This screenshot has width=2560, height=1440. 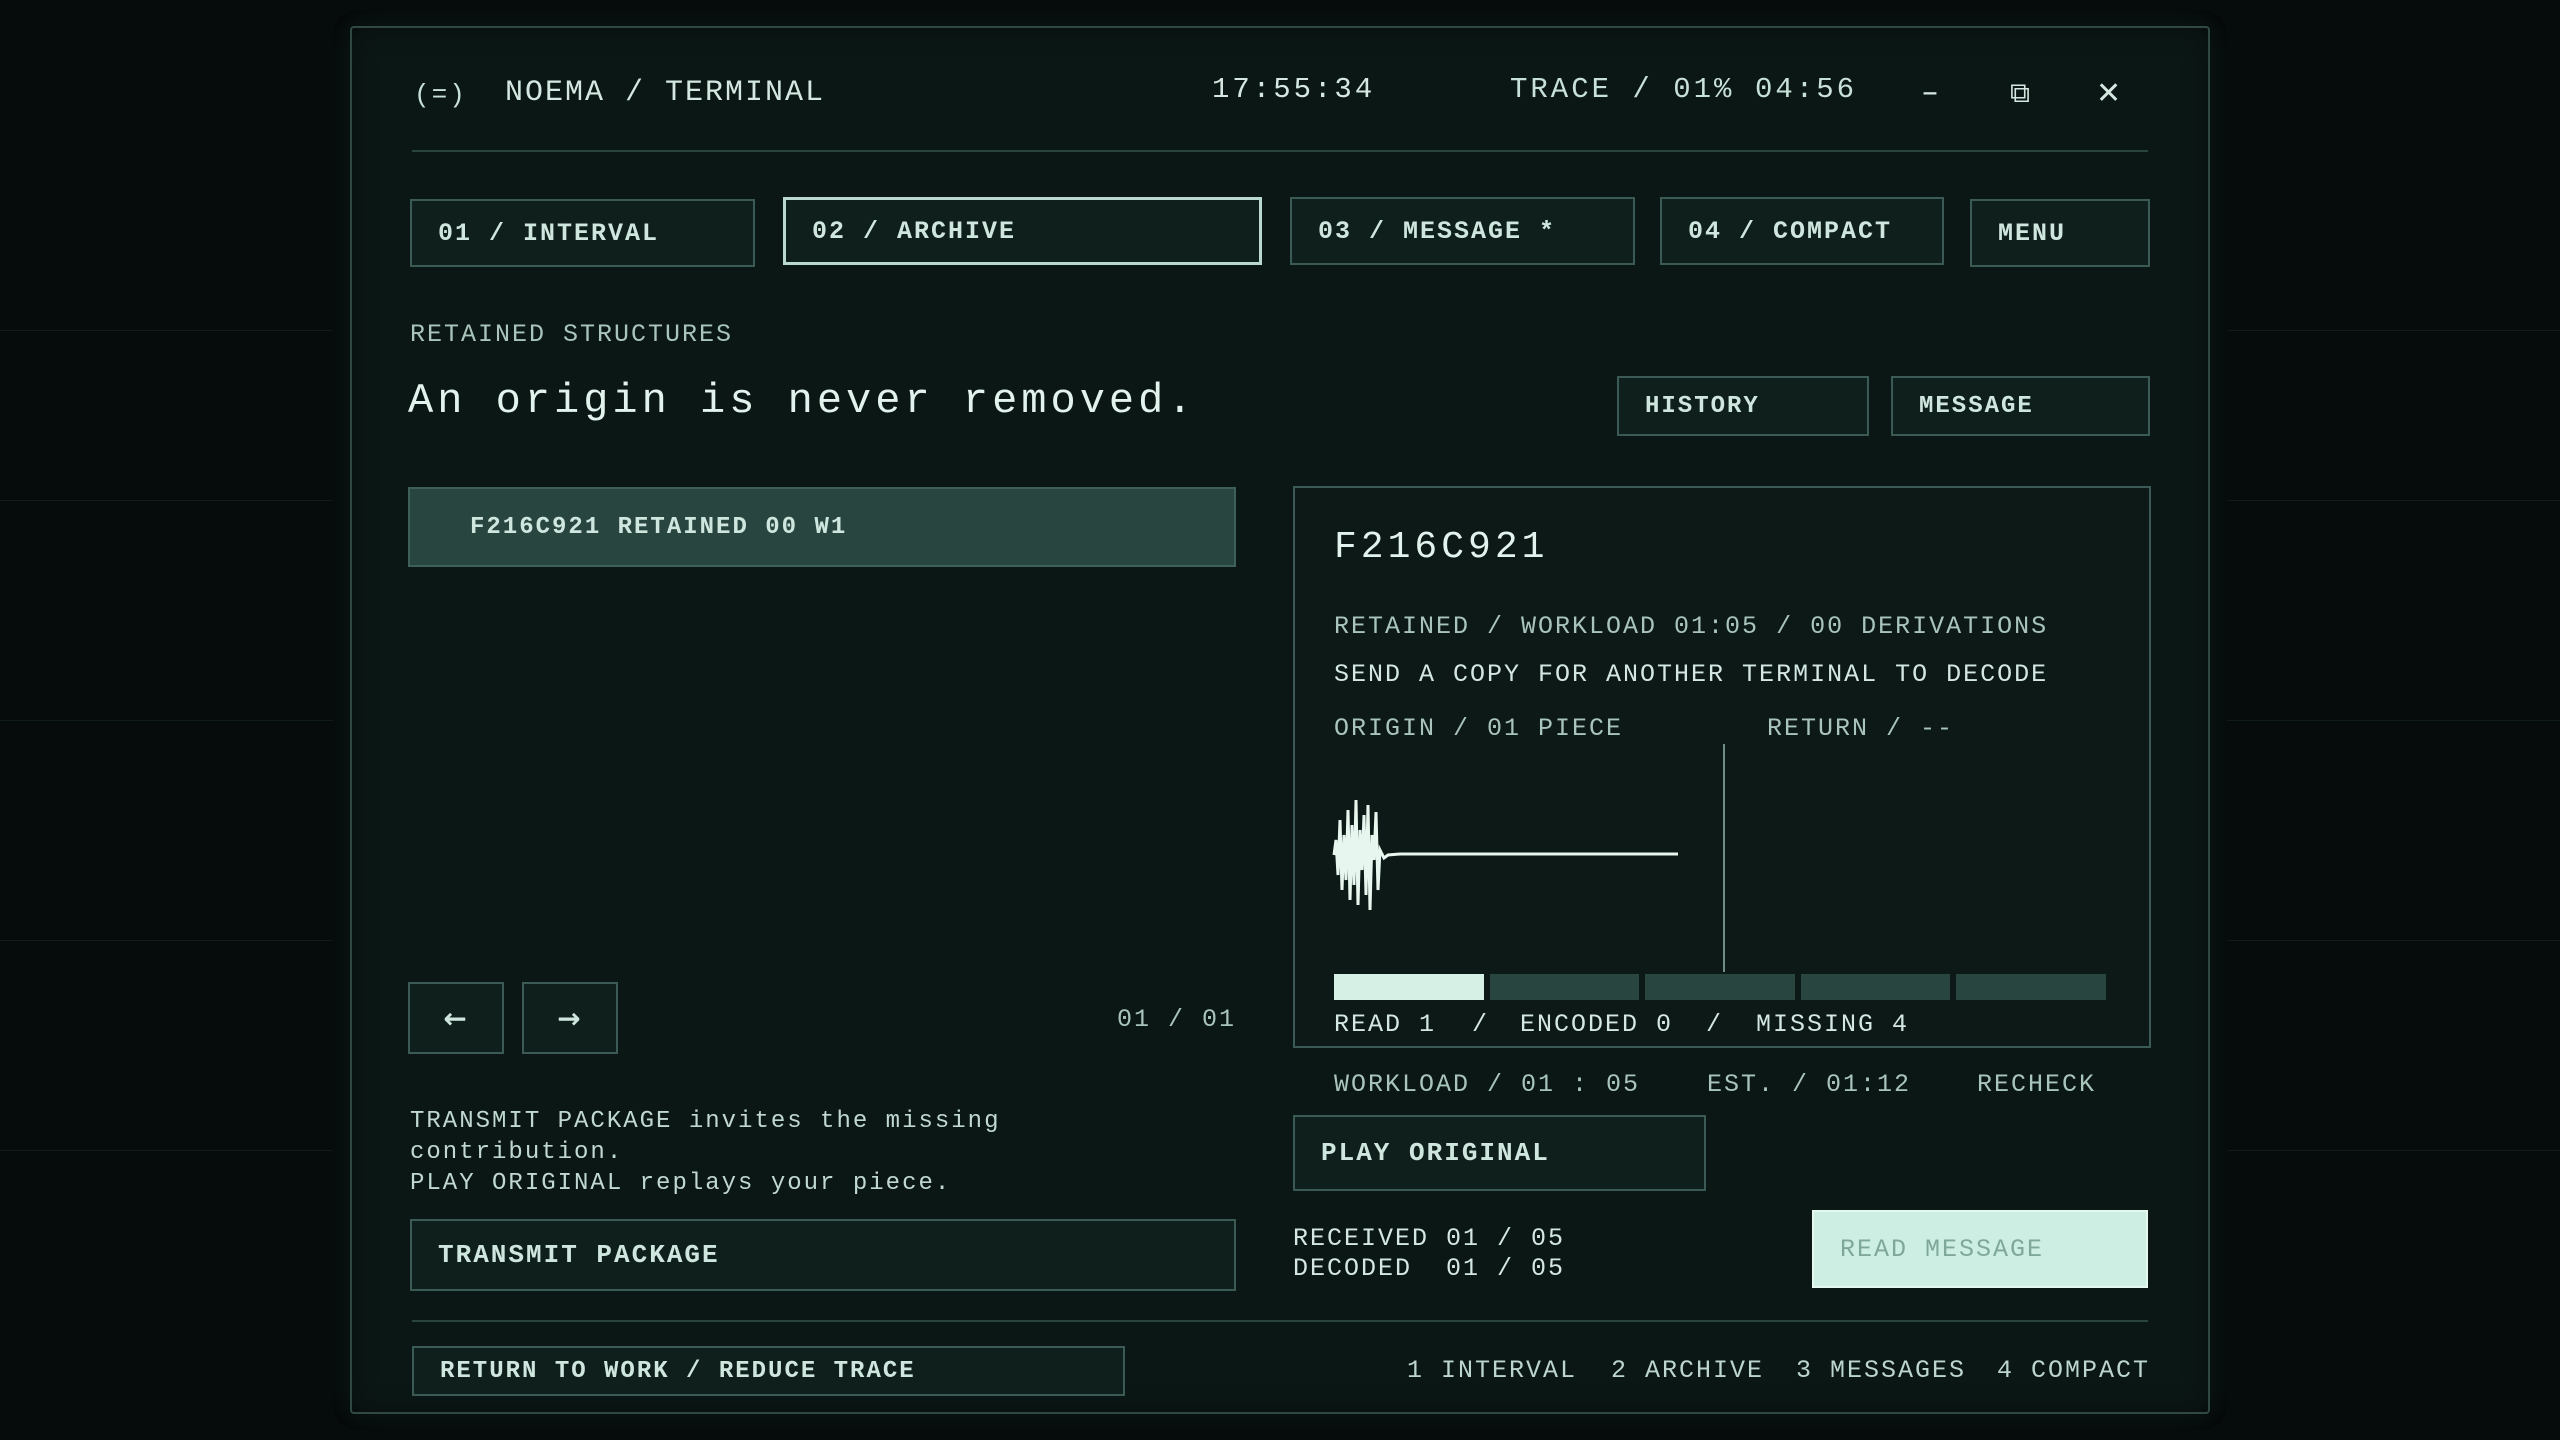 I want to click on status-encoded: ENCODED 0, so click(x=1597, y=1024).